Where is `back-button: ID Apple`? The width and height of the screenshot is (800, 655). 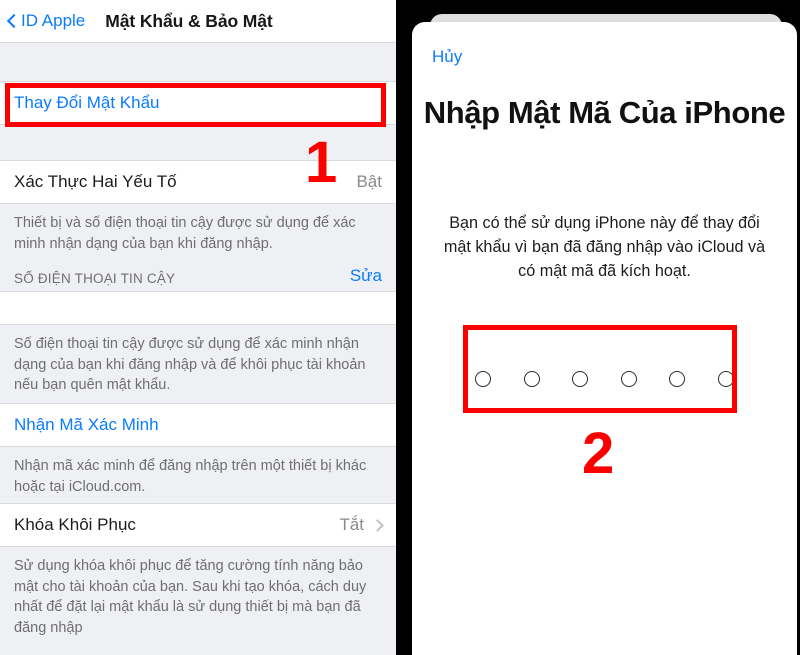 back-button: ID Apple is located at coordinates (42, 21).